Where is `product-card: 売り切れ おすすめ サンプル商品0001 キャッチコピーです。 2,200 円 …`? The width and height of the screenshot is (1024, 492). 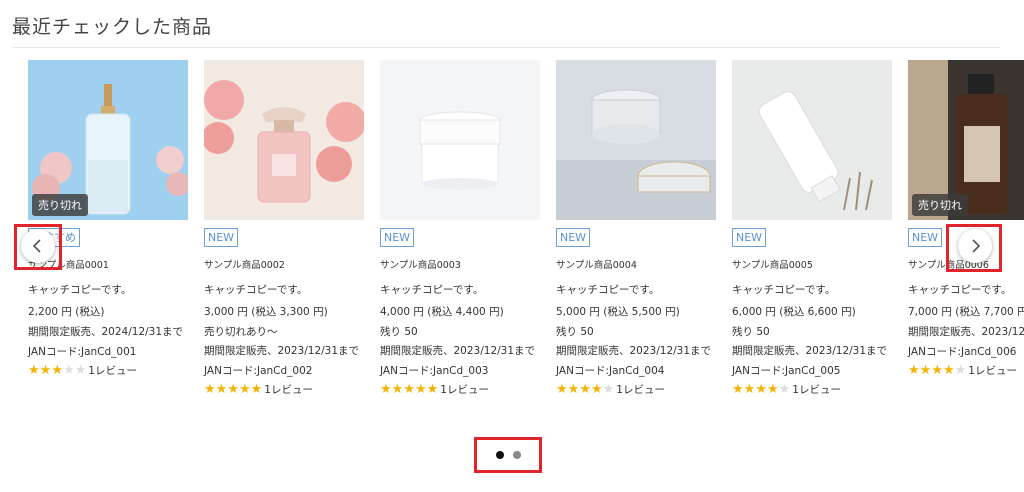 product-card: 売り切れ おすすめ サンプル商品0001 キャッチコピーです。 2,200 円 … is located at coordinates (108, 219).